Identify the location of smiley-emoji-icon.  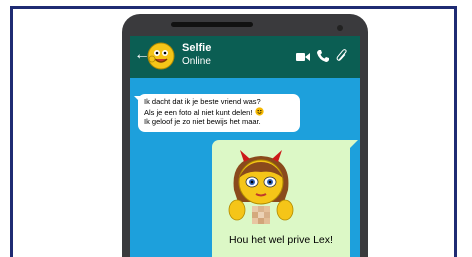
(259, 111).